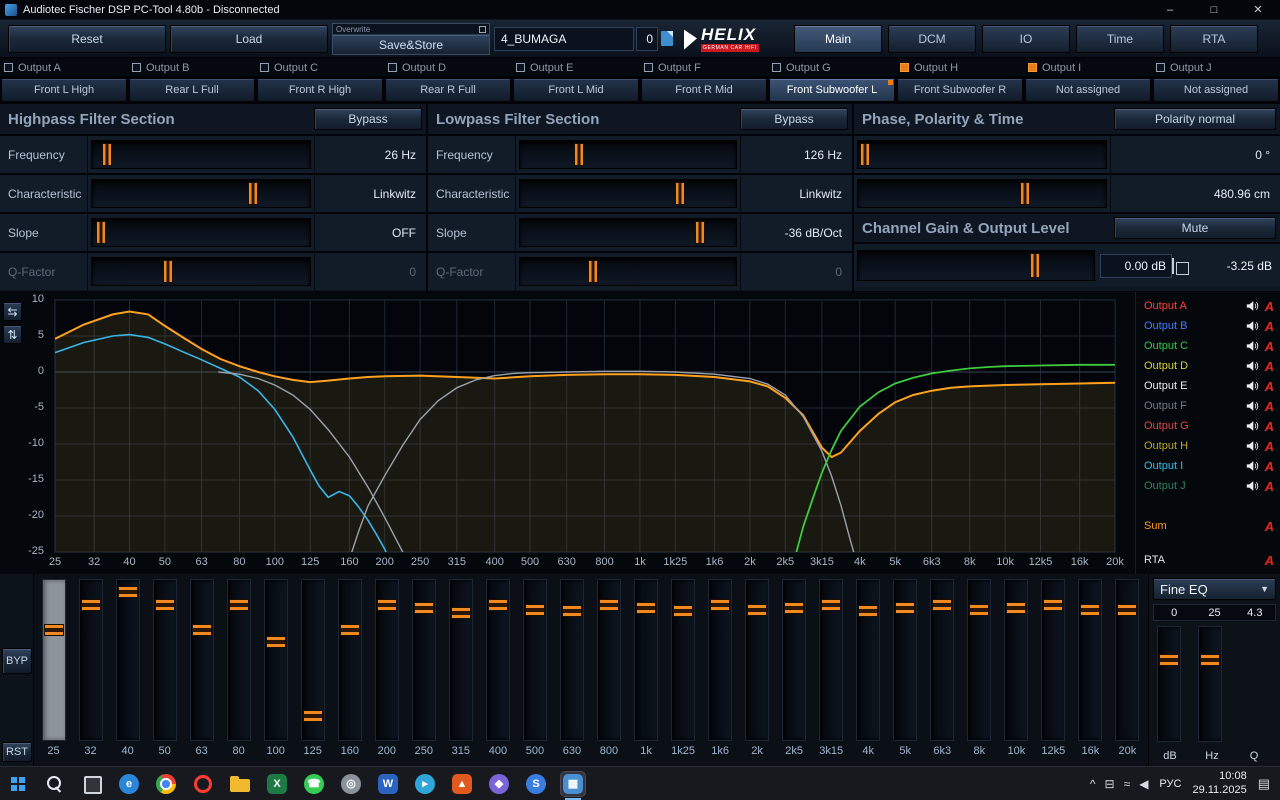  I want to click on eq-slider-track-3k15, so click(831, 660).